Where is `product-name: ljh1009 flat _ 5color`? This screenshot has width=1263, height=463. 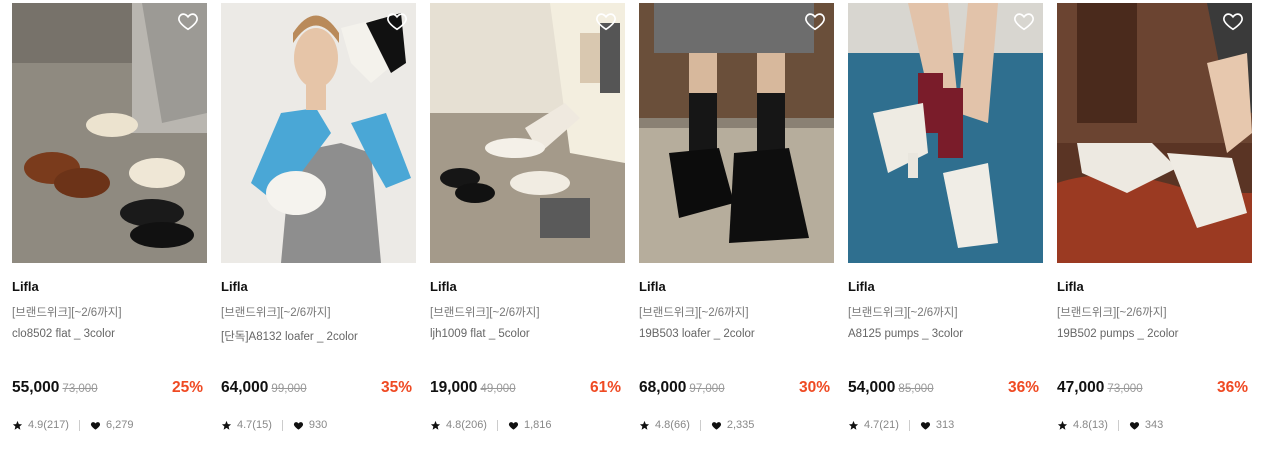 product-name: ljh1009 flat _ 5color is located at coordinates (527, 336).